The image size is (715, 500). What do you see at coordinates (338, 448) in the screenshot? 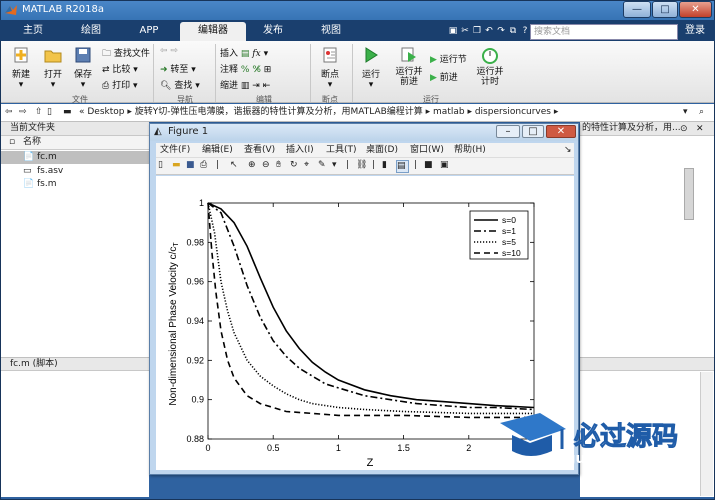
I see `x-tick-label: 1` at bounding box center [338, 448].